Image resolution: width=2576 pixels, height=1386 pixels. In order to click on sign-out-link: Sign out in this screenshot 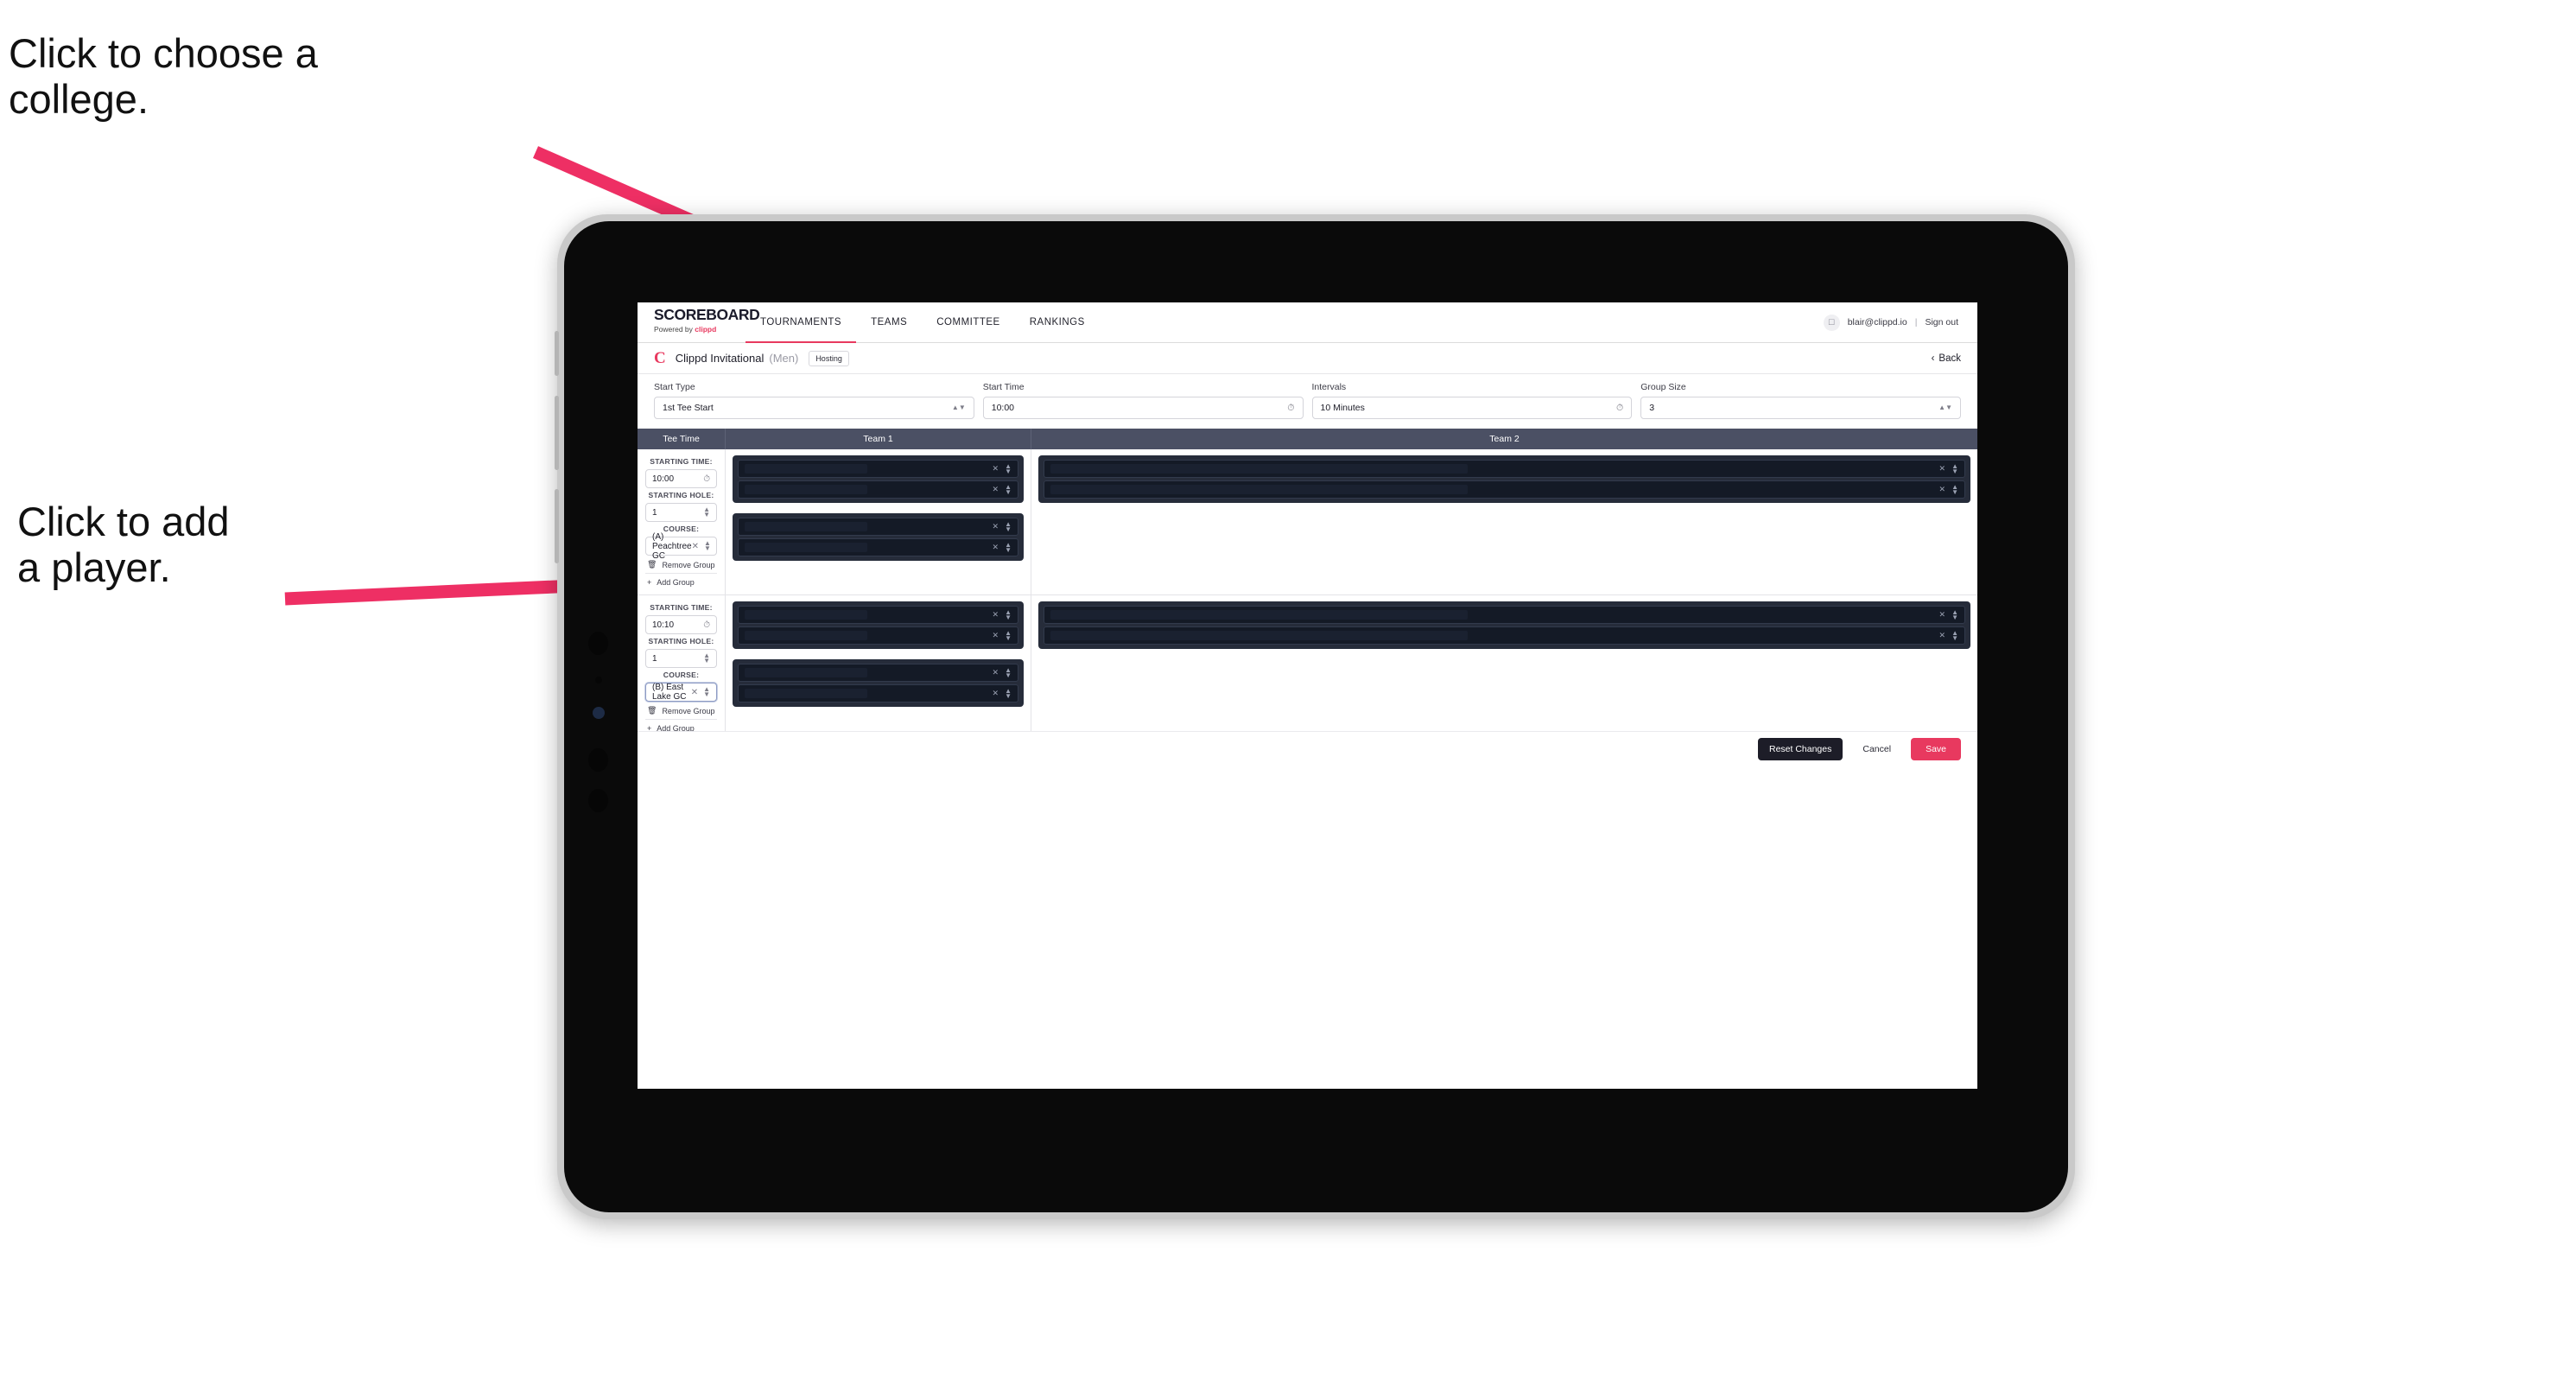, I will do `click(1941, 322)`.